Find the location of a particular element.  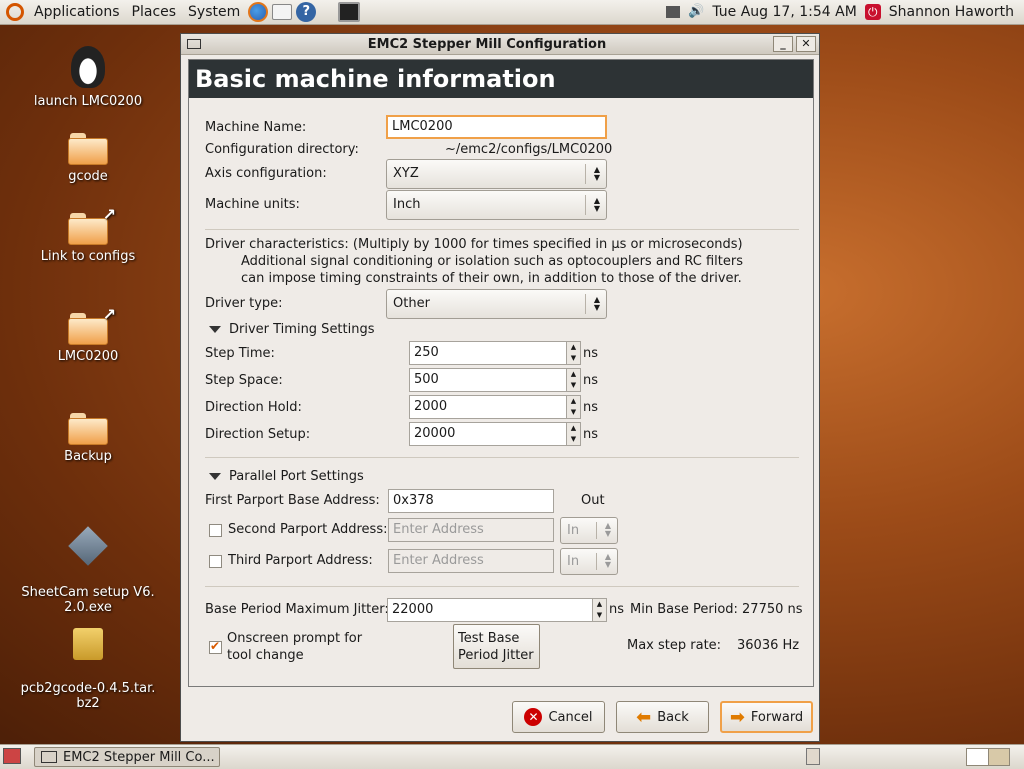

back-button: ⬅ Back is located at coordinates (662, 717).